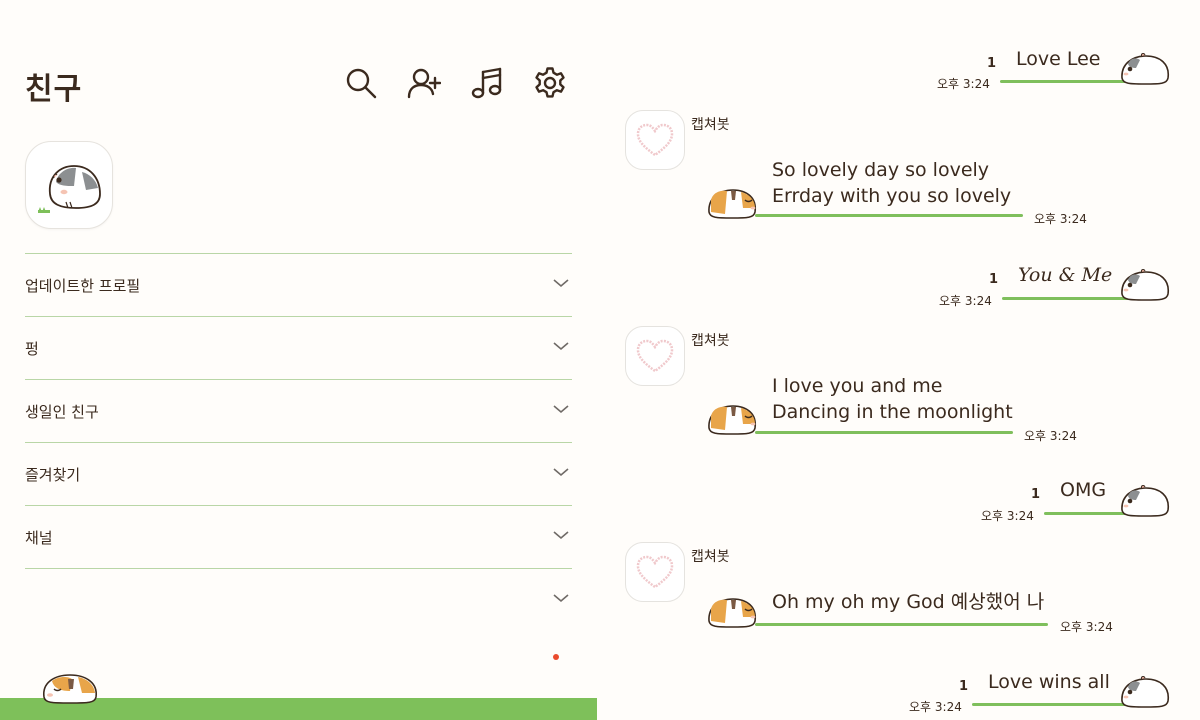 The height and width of the screenshot is (720, 1200). I want to click on menu-row-updated-profiles: 업데이트한 프로필, so click(298, 284).